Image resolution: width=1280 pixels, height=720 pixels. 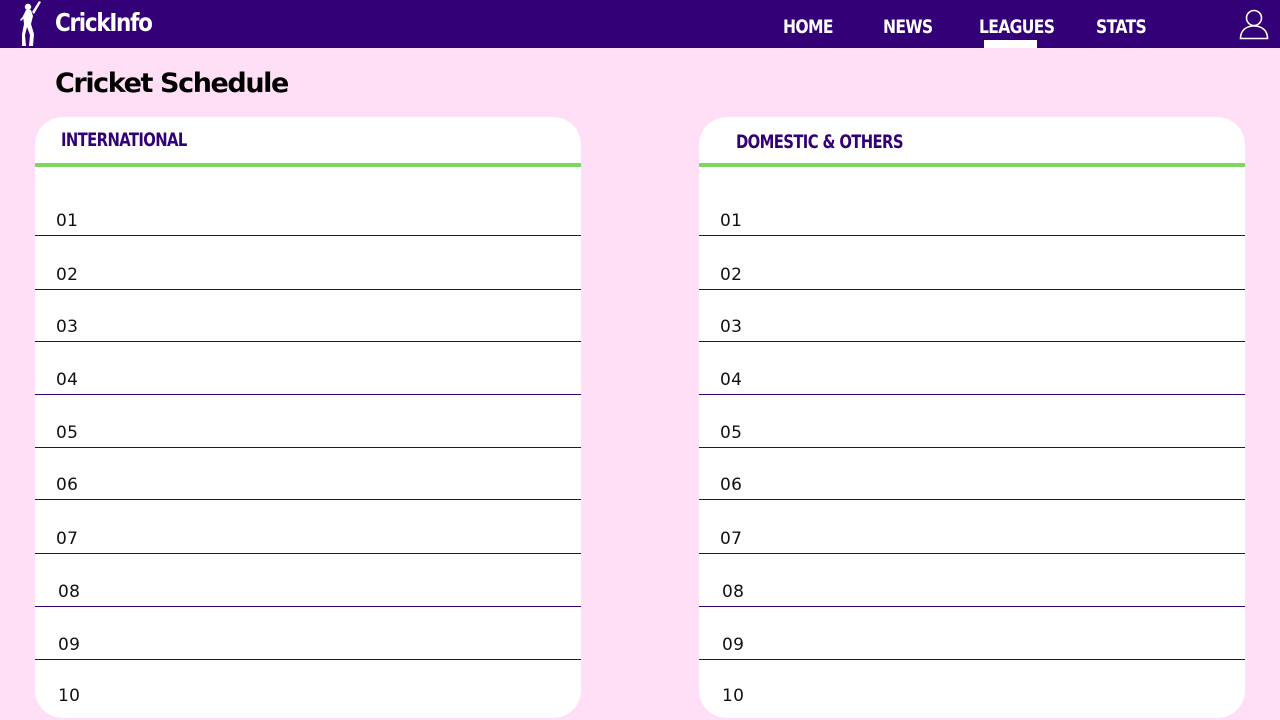 I want to click on page-title: Cricket Schedule, so click(x=172, y=83).